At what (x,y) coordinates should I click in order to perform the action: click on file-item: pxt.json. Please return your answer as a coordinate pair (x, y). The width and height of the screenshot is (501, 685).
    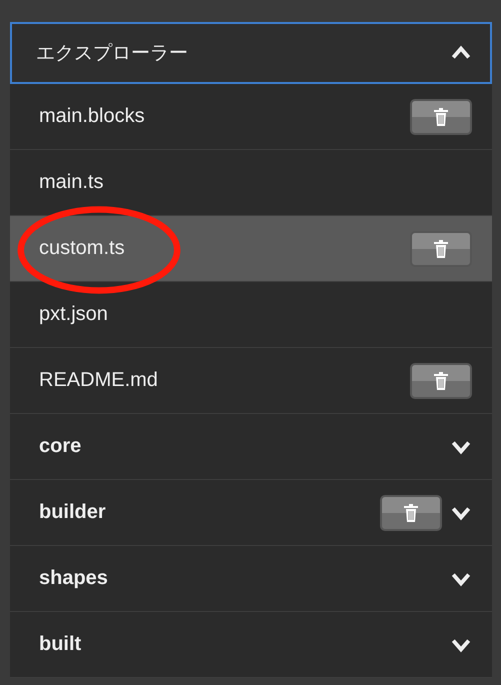
    Looking at the image, I should click on (251, 315).